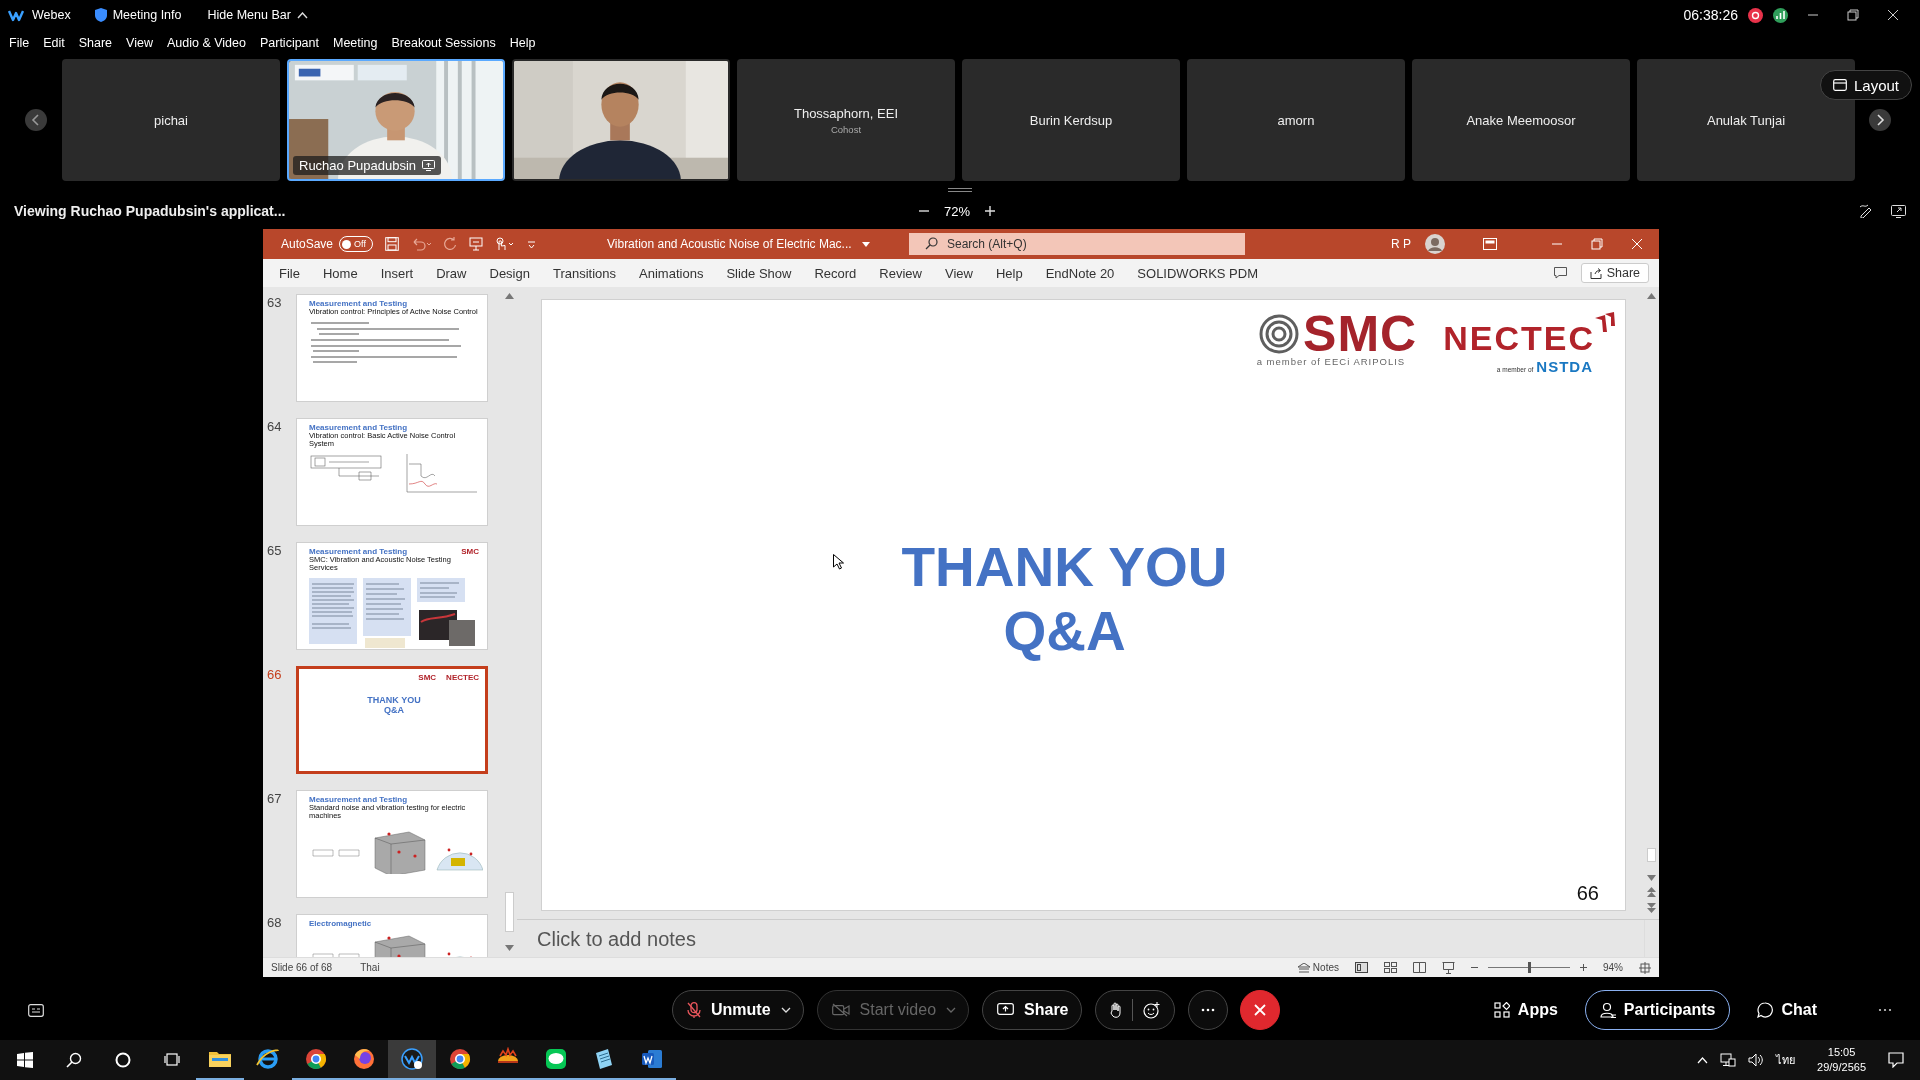 The height and width of the screenshot is (1080, 1920). Describe the element at coordinates (1746, 120) in the screenshot. I see `participant-tile: Anulak Tunjai` at that location.